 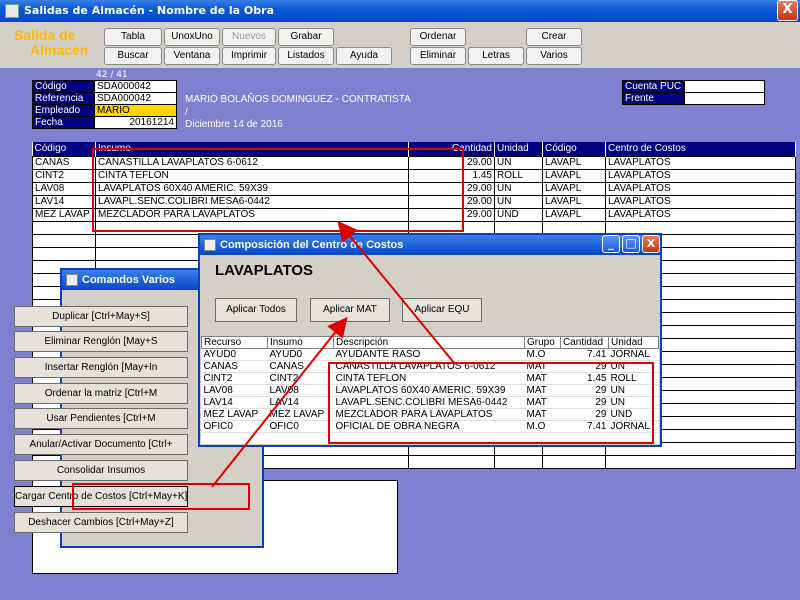 What do you see at coordinates (279, 402) in the screenshot?
I see `arrow-to-aplicar-mat` at bounding box center [279, 402].